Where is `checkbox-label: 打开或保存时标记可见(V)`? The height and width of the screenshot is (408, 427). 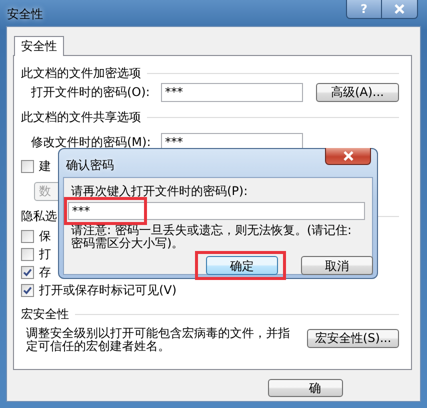
checkbox-label: 打开或保存时标记可见(V) is located at coordinates (108, 290).